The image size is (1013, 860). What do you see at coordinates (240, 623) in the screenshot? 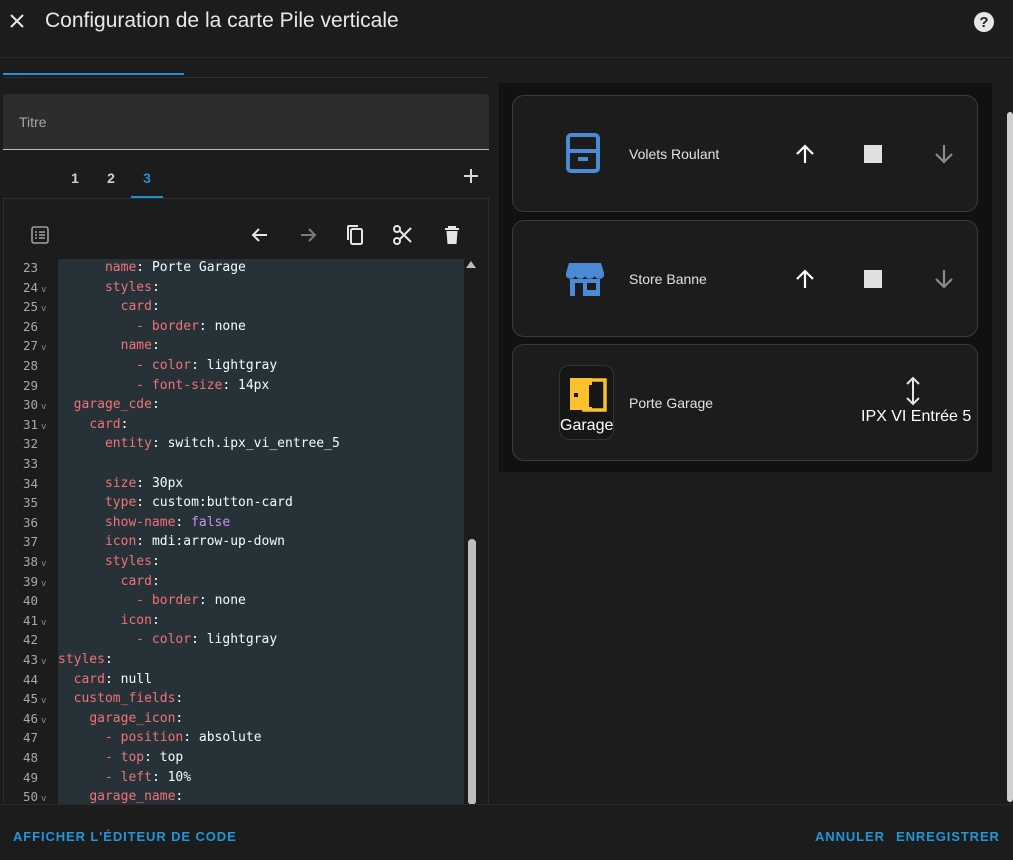
I see `code-line: 41 v icon:` at bounding box center [240, 623].